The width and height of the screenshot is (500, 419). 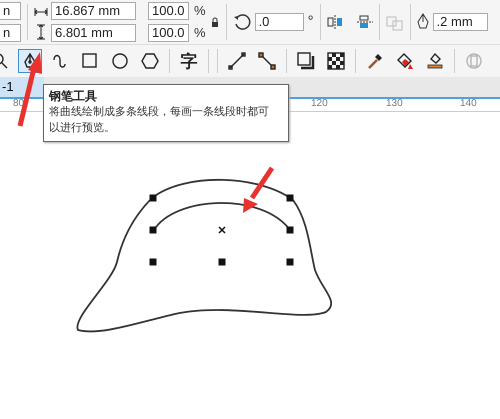 What do you see at coordinates (41, 32) in the screenshot?
I see `height-icon` at bounding box center [41, 32].